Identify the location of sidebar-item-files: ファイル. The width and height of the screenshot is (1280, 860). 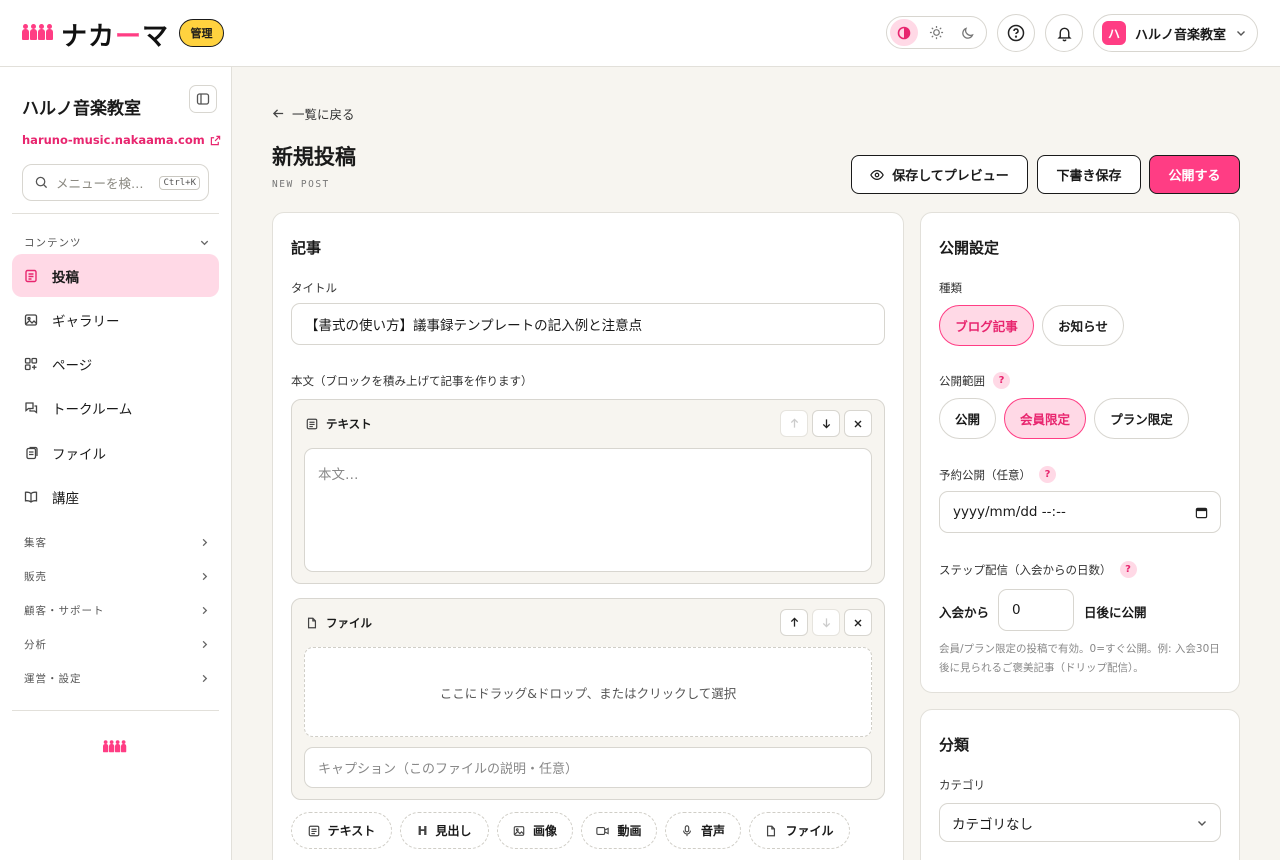
(115, 452).